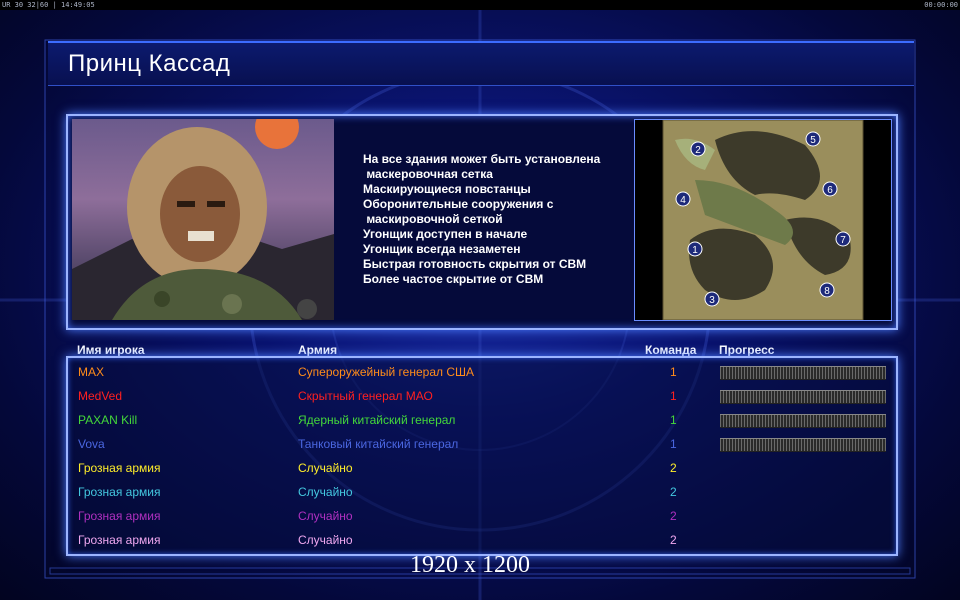  Describe the element at coordinates (698, 150) in the screenshot. I see `spawn-2: 2` at that location.